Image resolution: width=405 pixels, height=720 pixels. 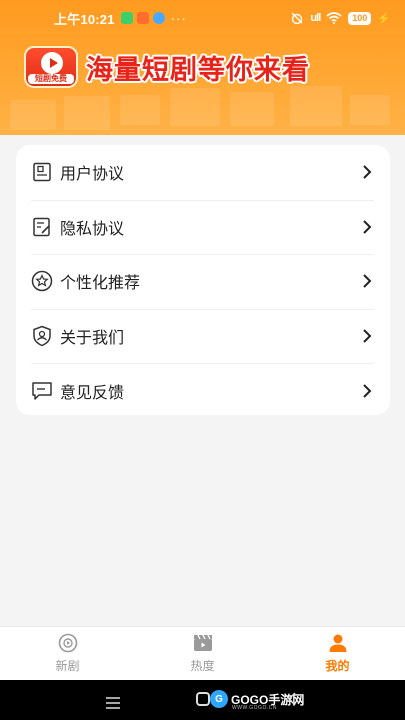 I want to click on banner-slogan: 海量短剧等你来看, so click(x=198, y=70).